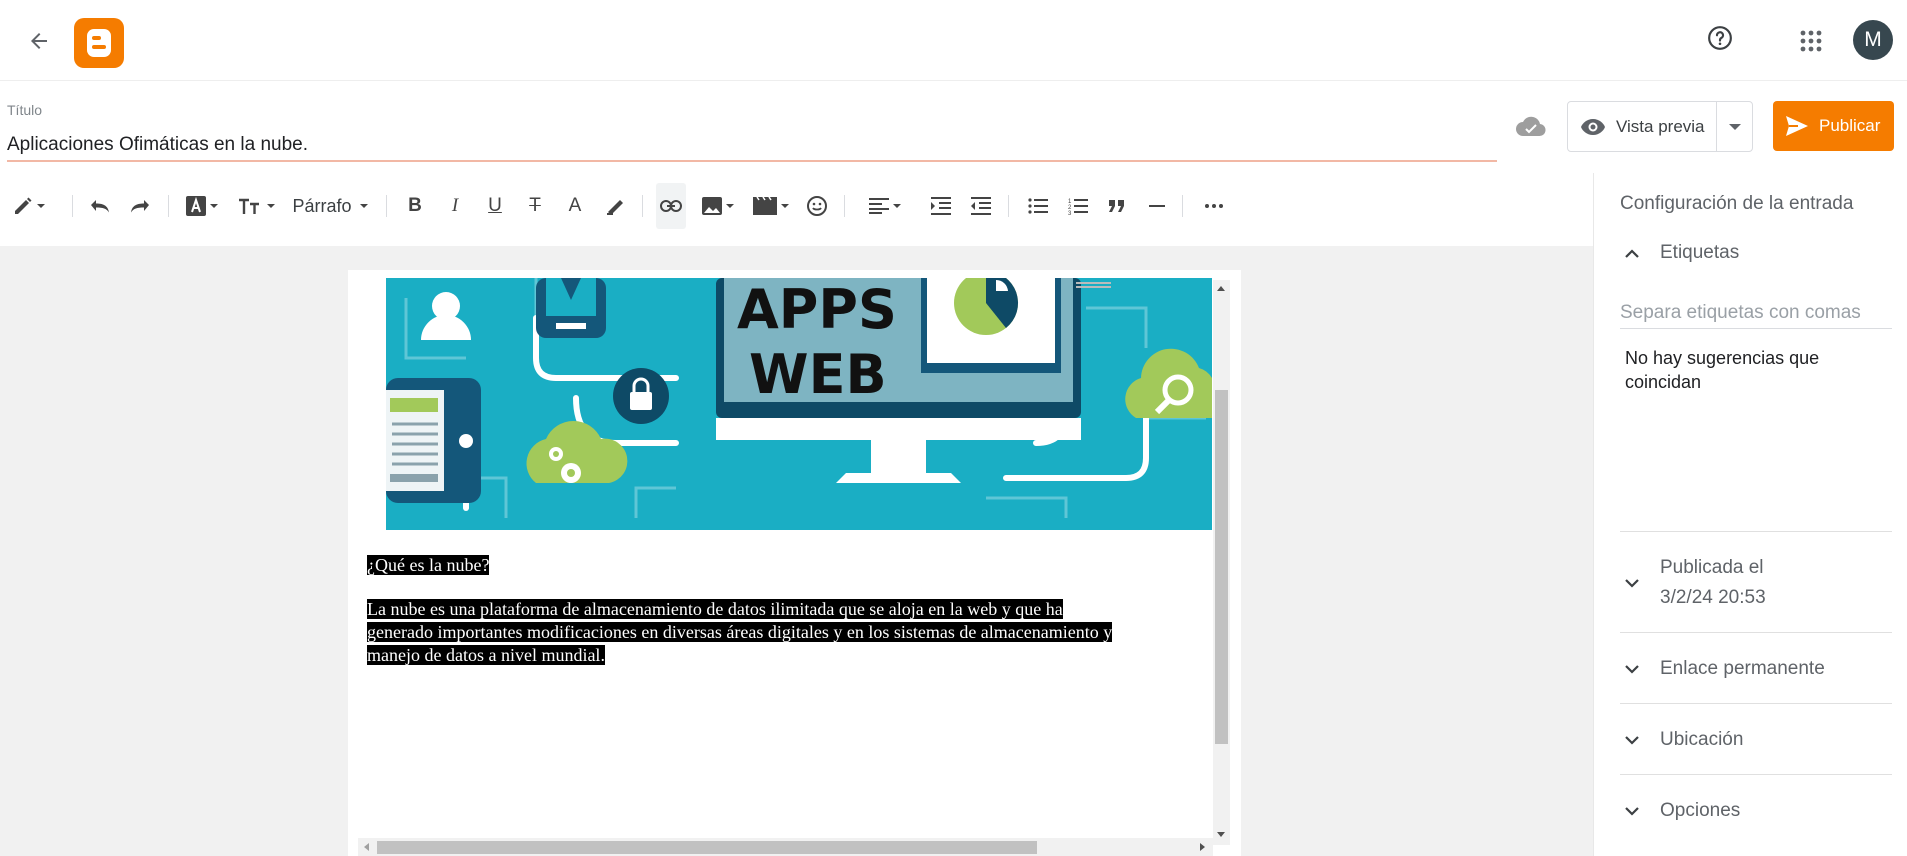  What do you see at coordinates (1202, 847) in the screenshot?
I see `scroll-right-arrow` at bounding box center [1202, 847].